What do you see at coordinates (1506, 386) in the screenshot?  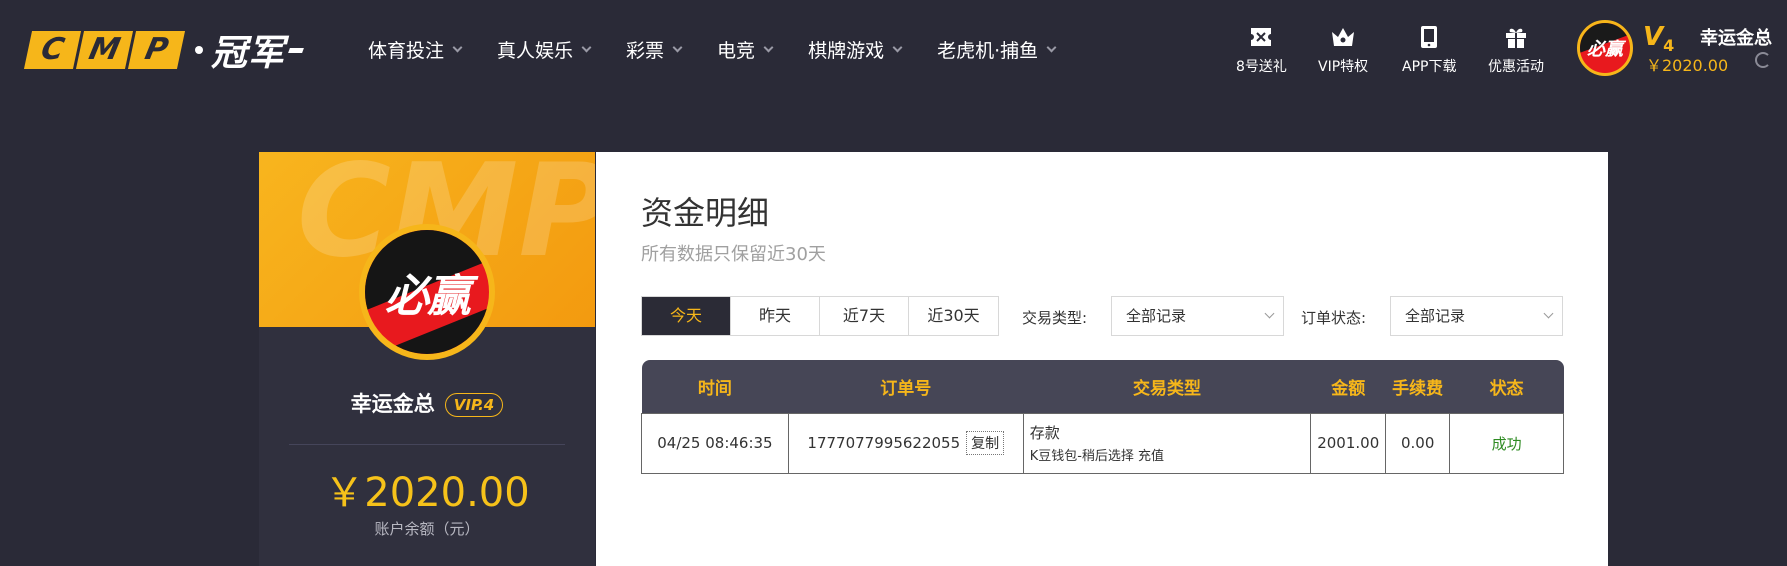 I see `column-header-status: 状态` at bounding box center [1506, 386].